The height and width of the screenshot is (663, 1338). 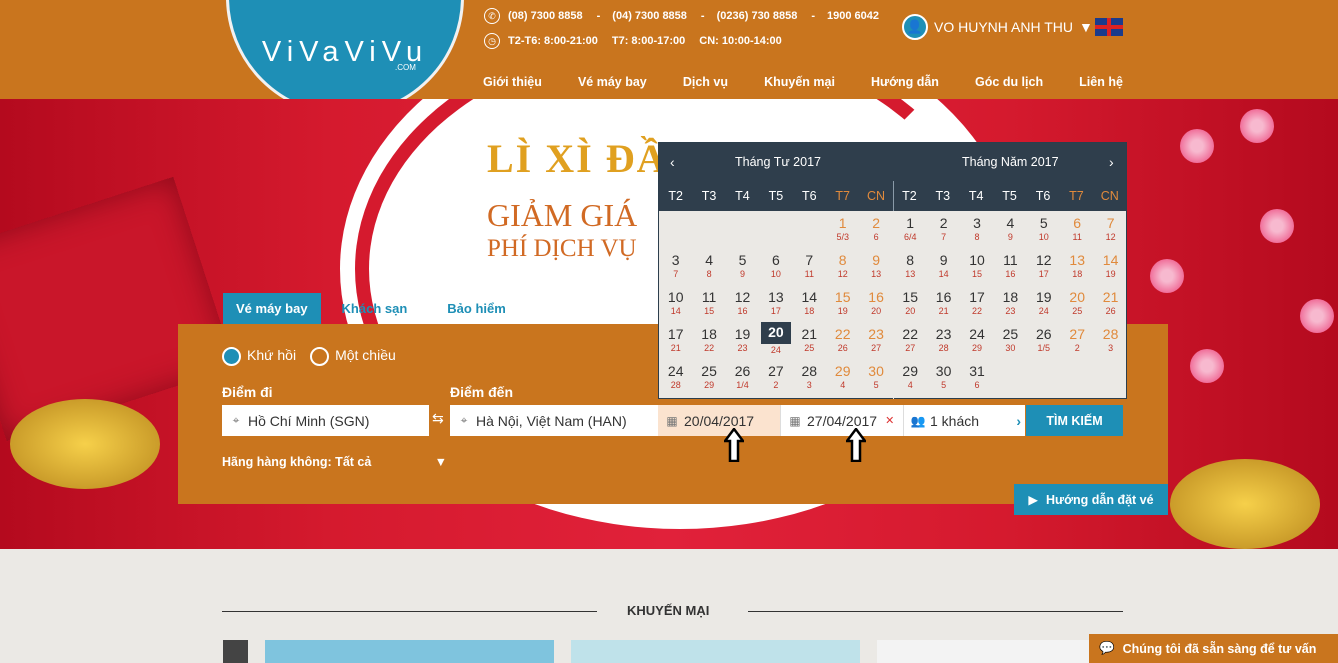 What do you see at coordinates (554, 420) in the screenshot?
I see `to-field: ⌖ Hà Nội, Việt Nam (HAN)` at bounding box center [554, 420].